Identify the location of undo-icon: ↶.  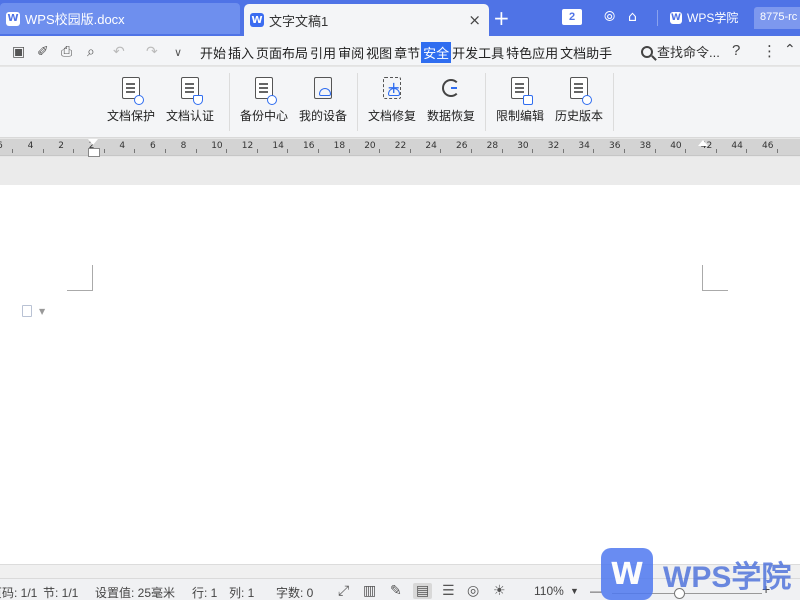
(119, 52).